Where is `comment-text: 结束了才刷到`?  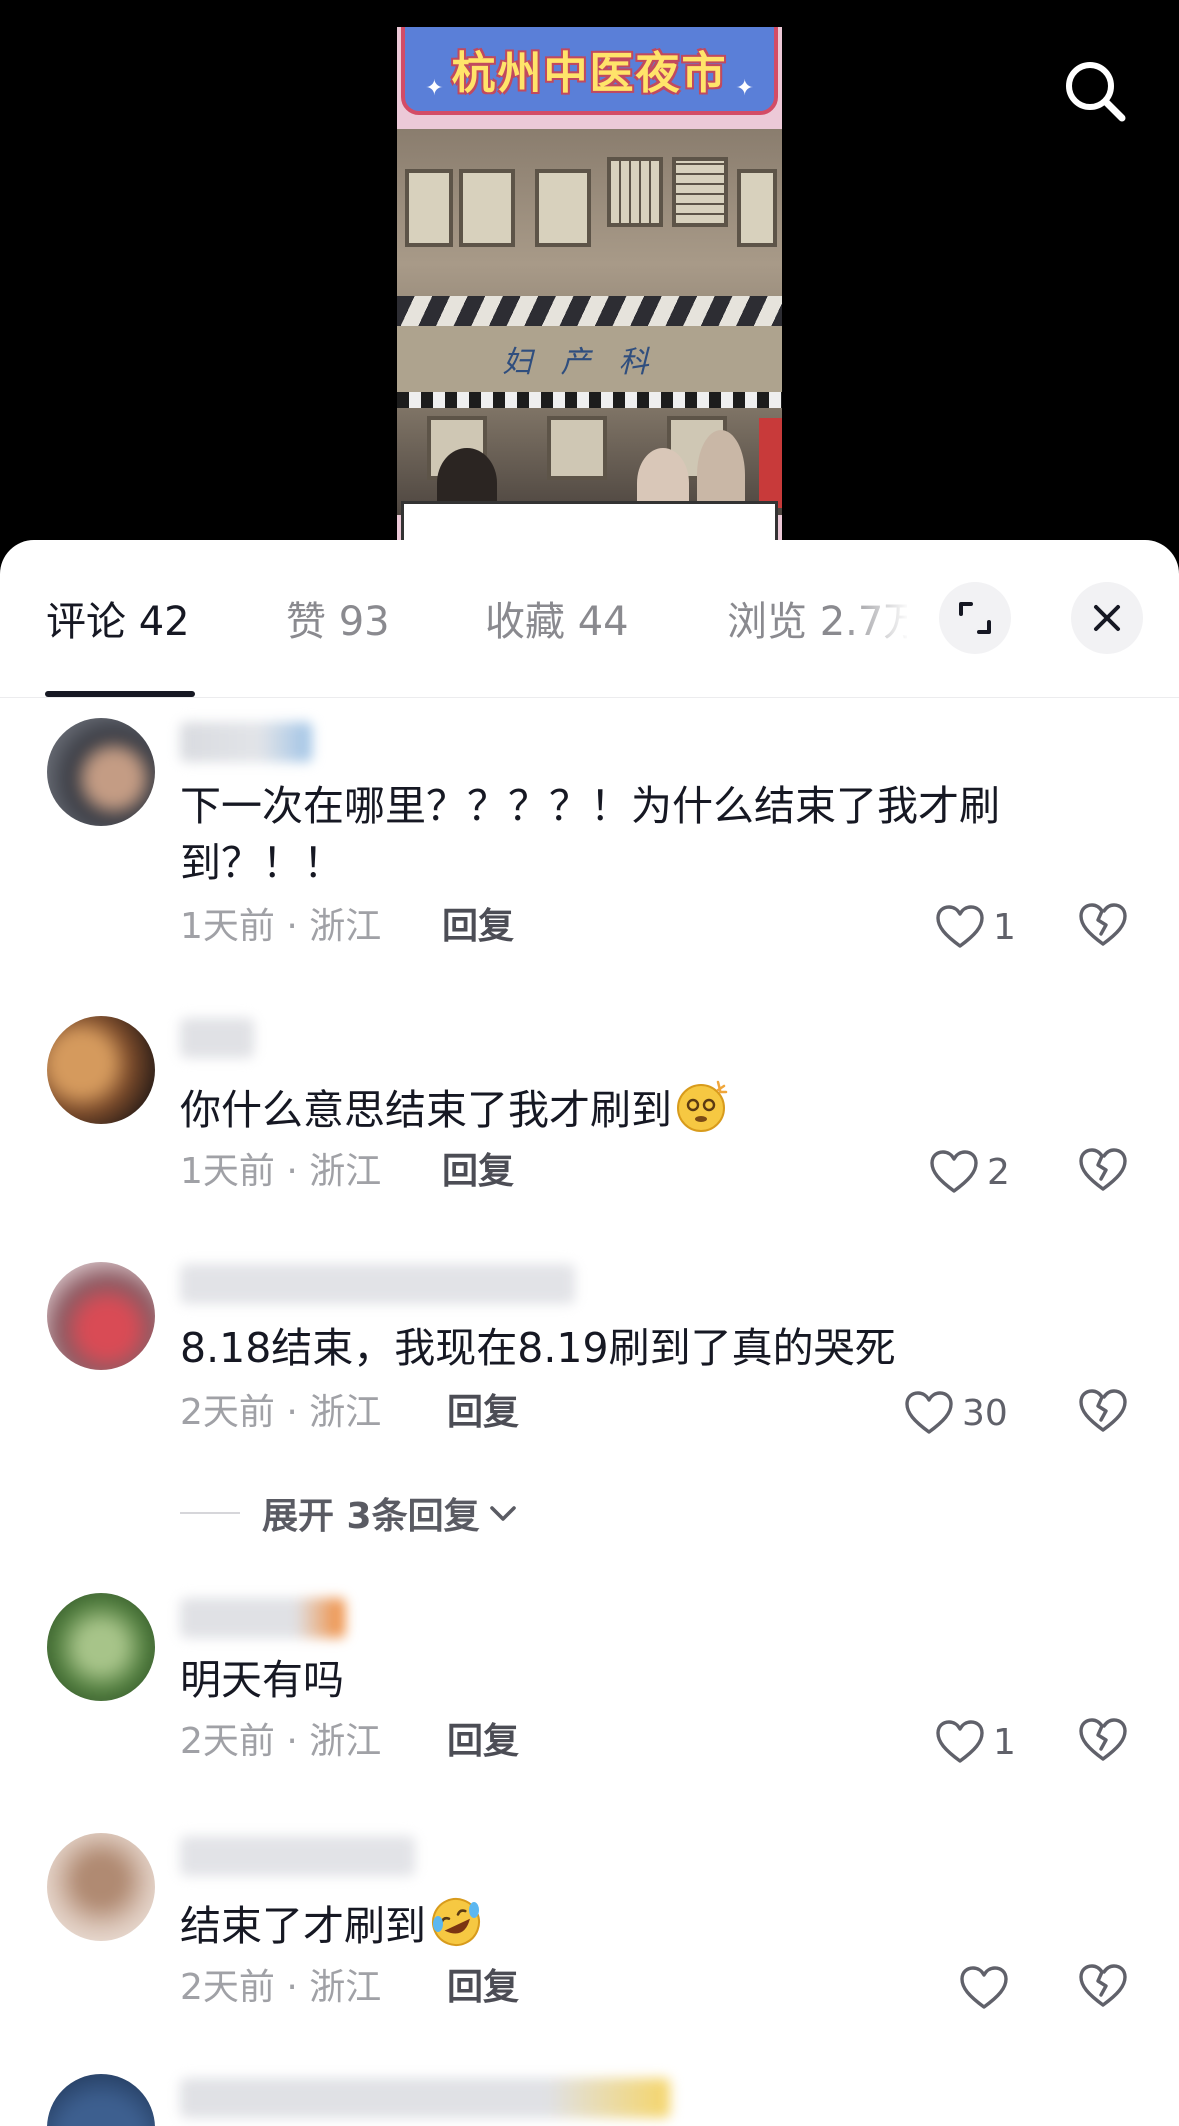 comment-text: 结束了才刷到 is located at coordinates (640, 1924).